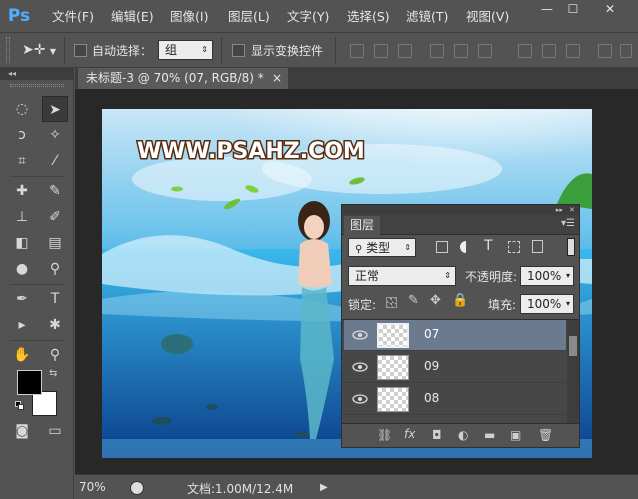 The height and width of the screenshot is (499, 638). I want to click on history-brush-tool-icon: ✐, so click(55, 217).